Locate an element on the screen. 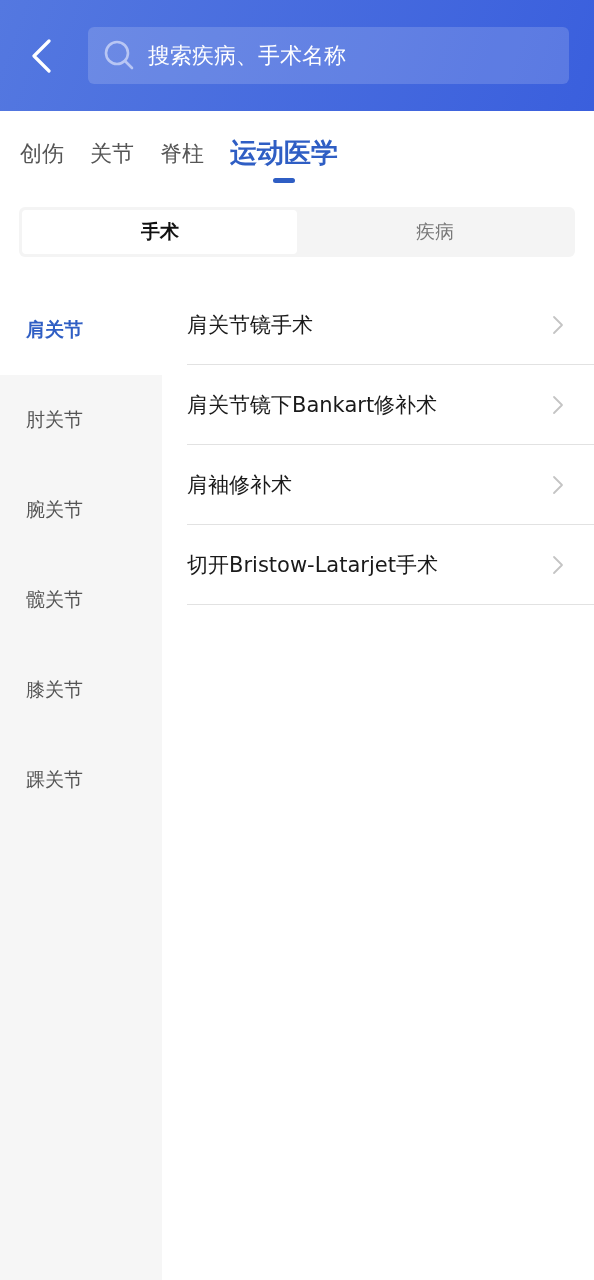  sidebar-item: 肩关节 is located at coordinates (81, 330).